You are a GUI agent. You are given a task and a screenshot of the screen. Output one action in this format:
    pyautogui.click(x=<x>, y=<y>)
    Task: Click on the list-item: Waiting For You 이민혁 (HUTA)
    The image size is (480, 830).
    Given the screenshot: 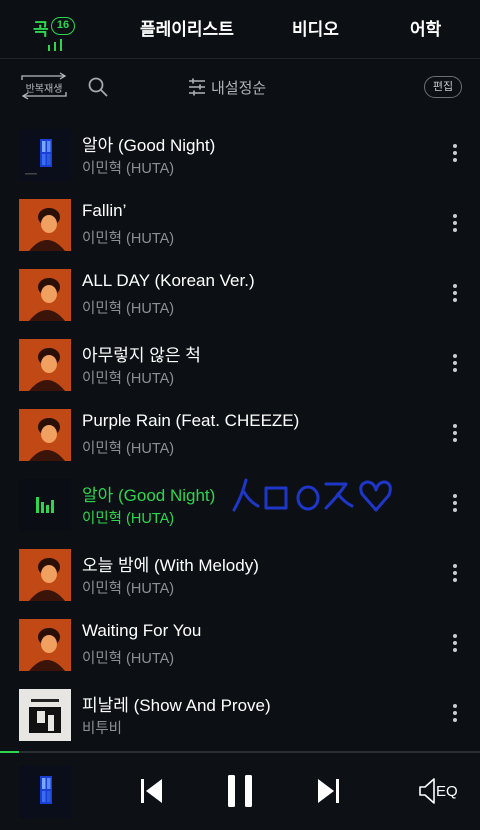 What is the action you would take?
    pyautogui.click(x=240, y=645)
    